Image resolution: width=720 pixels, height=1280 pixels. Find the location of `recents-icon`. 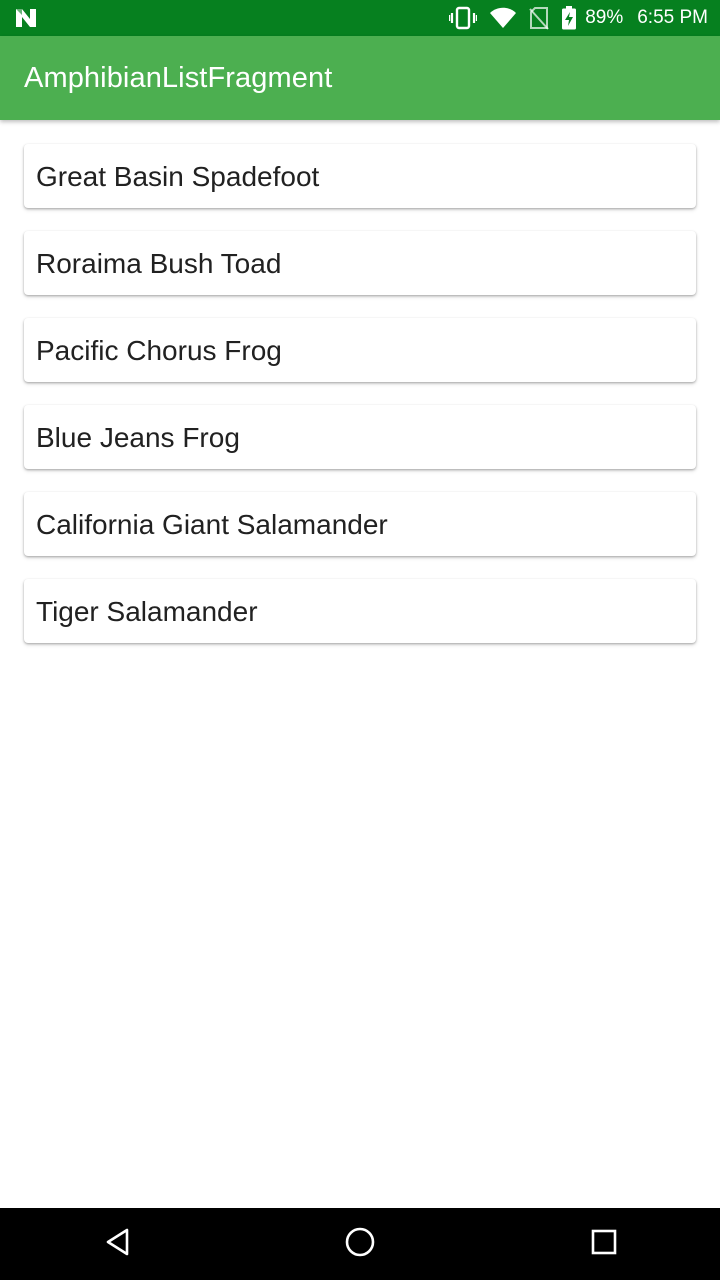

recents-icon is located at coordinates (604, 1244).